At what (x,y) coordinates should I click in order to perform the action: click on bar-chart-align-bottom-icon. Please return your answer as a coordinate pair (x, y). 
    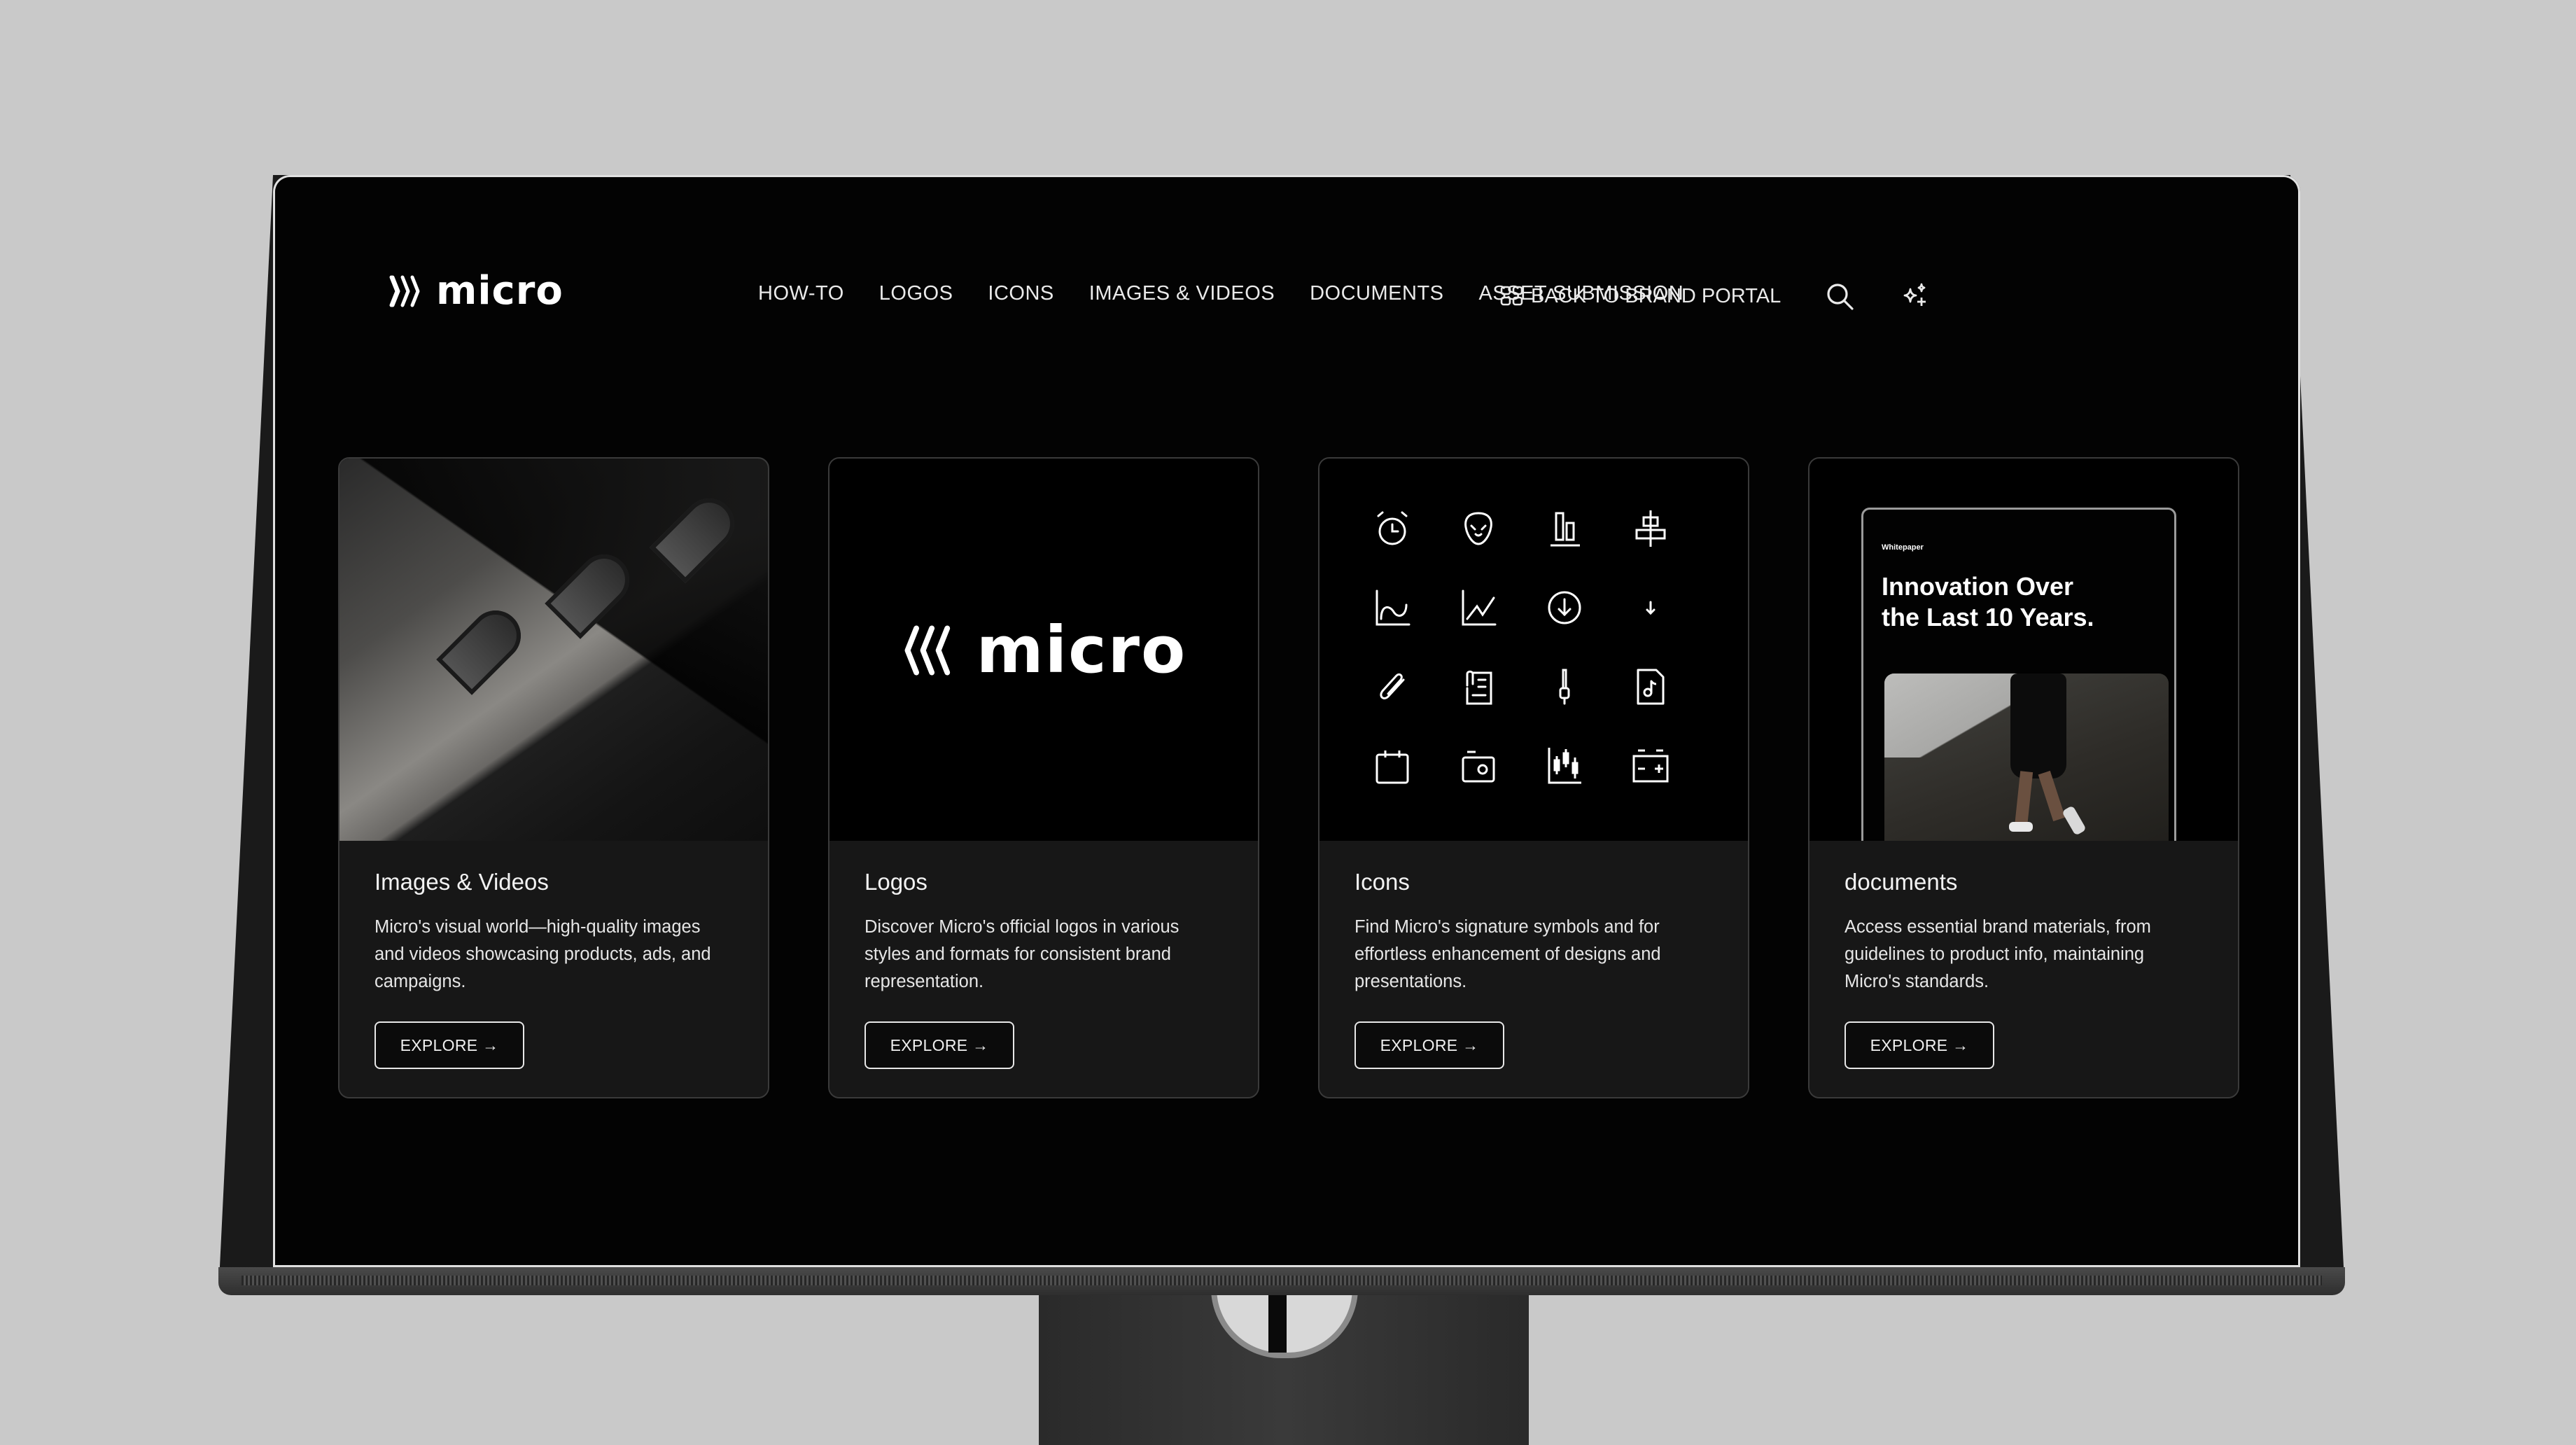
    Looking at the image, I should click on (1565, 529).